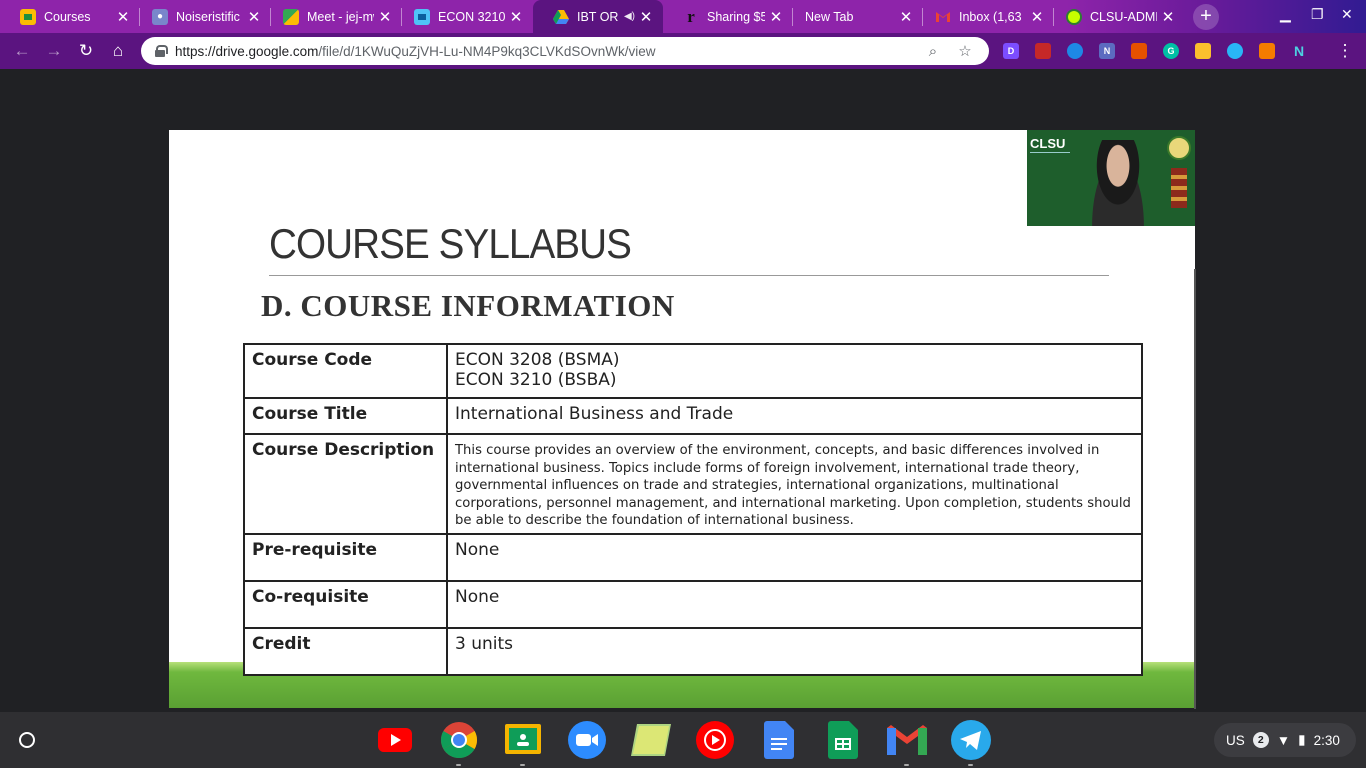  Describe the element at coordinates (27, 740) in the screenshot. I see `launcher-icon` at that location.